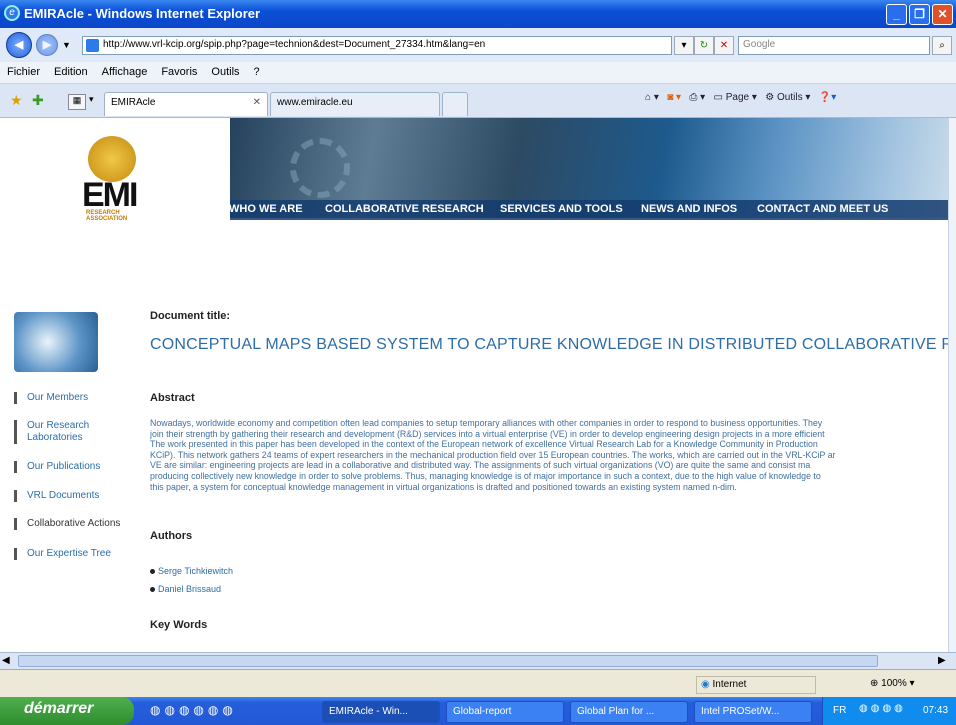 The height and width of the screenshot is (725, 956). Describe the element at coordinates (910, 685) in the screenshot. I see `zoom-control: ⊕ 100% ▾` at that location.